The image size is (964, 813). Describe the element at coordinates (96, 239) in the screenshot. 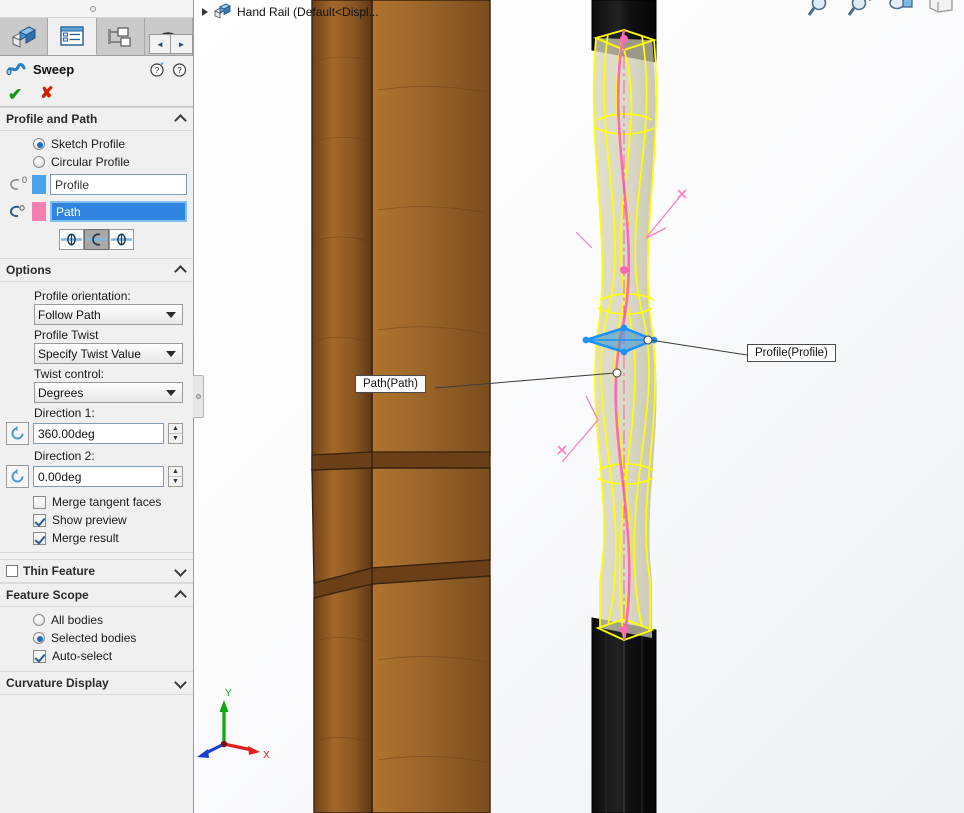

I see `align-middle-button` at that location.